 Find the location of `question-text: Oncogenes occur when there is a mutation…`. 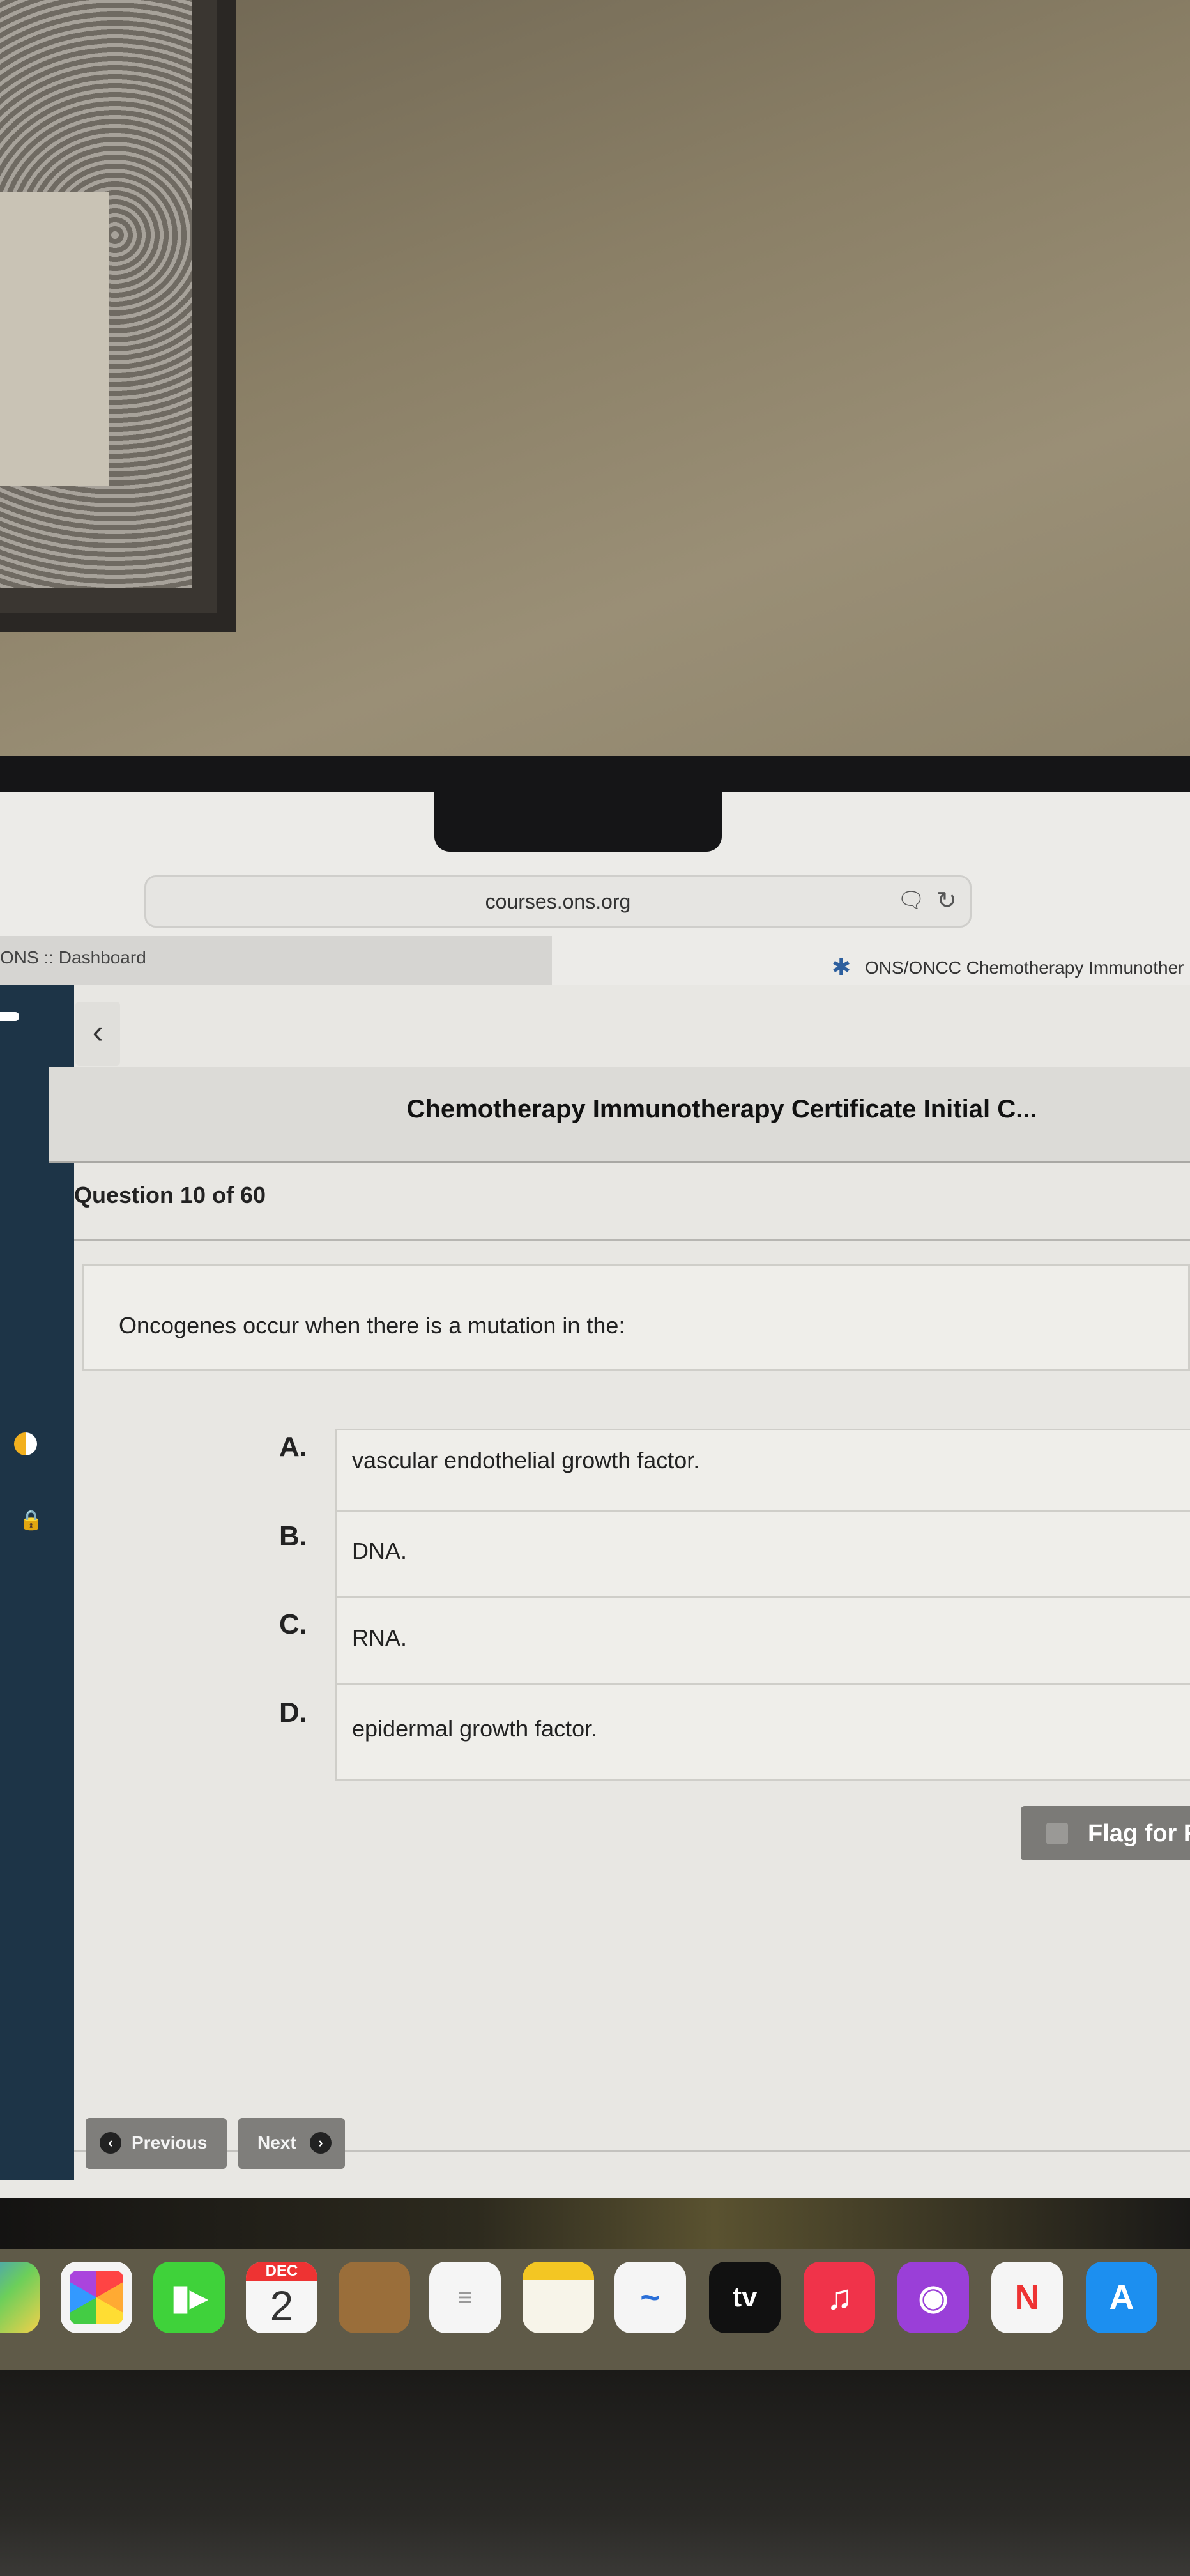

question-text: Oncogenes occur when there is a mutation… is located at coordinates (372, 1325).